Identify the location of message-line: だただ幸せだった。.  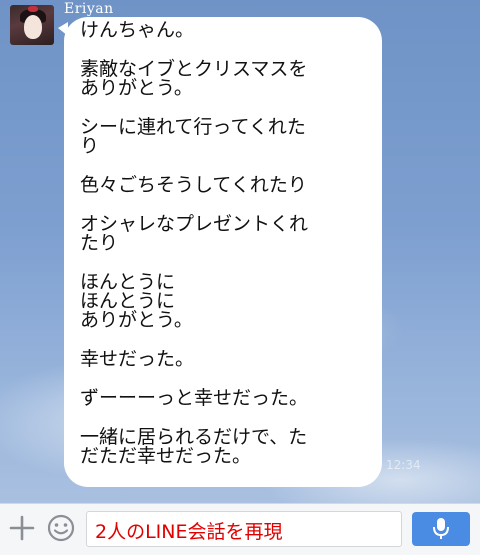
(166, 456).